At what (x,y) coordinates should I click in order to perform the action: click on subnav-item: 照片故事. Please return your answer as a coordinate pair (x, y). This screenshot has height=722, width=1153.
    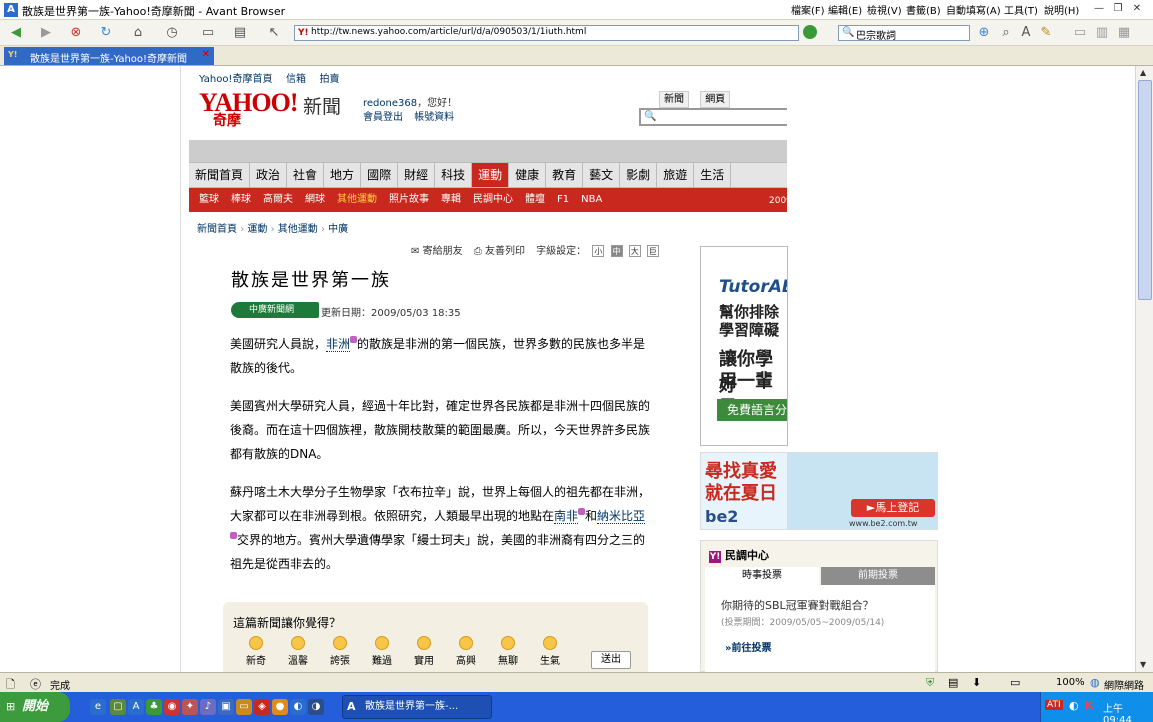
    Looking at the image, I should click on (409, 200).